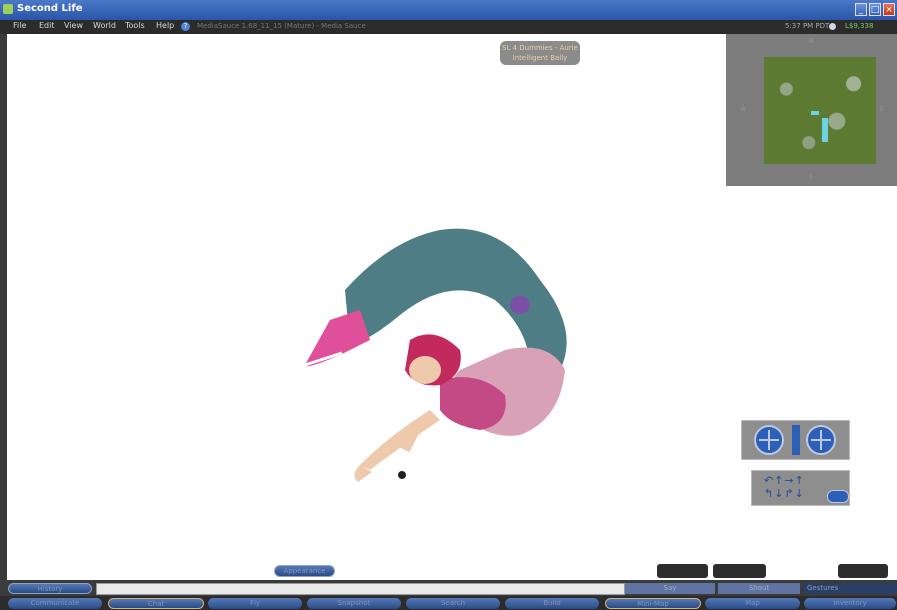 The width and height of the screenshot is (897, 610). I want to click on camera-controls: ↶↑→↑ ↰↓↱↓, so click(800, 488).